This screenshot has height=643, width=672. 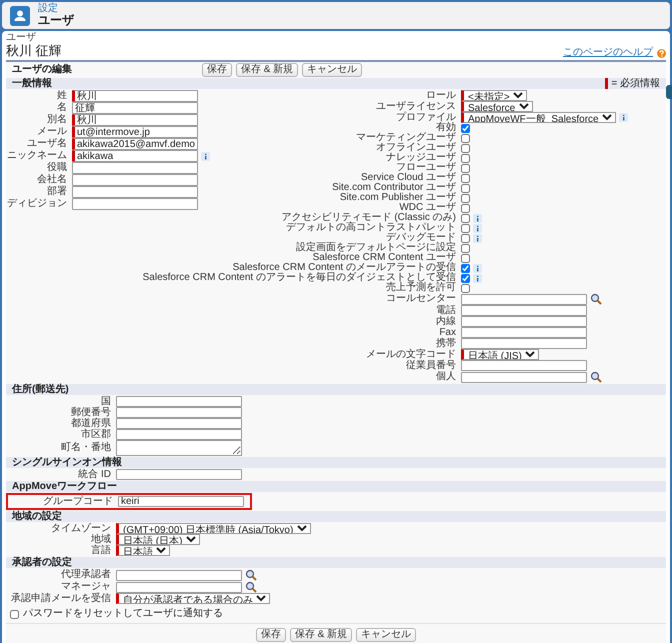 I want to click on select-field: (GMT+09:00) 日本標準時 (Asia/Tokyo), so click(x=213, y=528).